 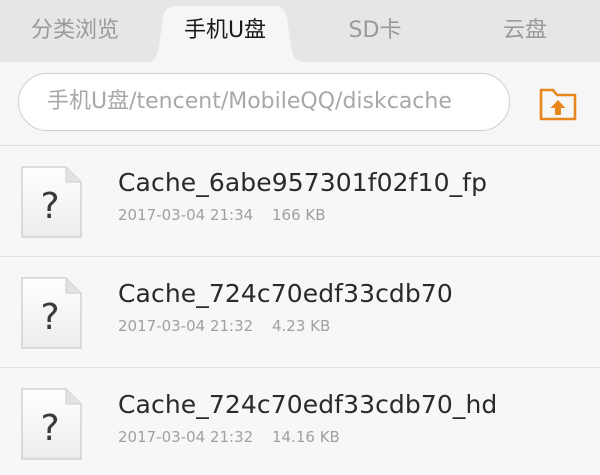 I want to click on file-date: 2017-03-04 21:34, so click(x=186, y=215).